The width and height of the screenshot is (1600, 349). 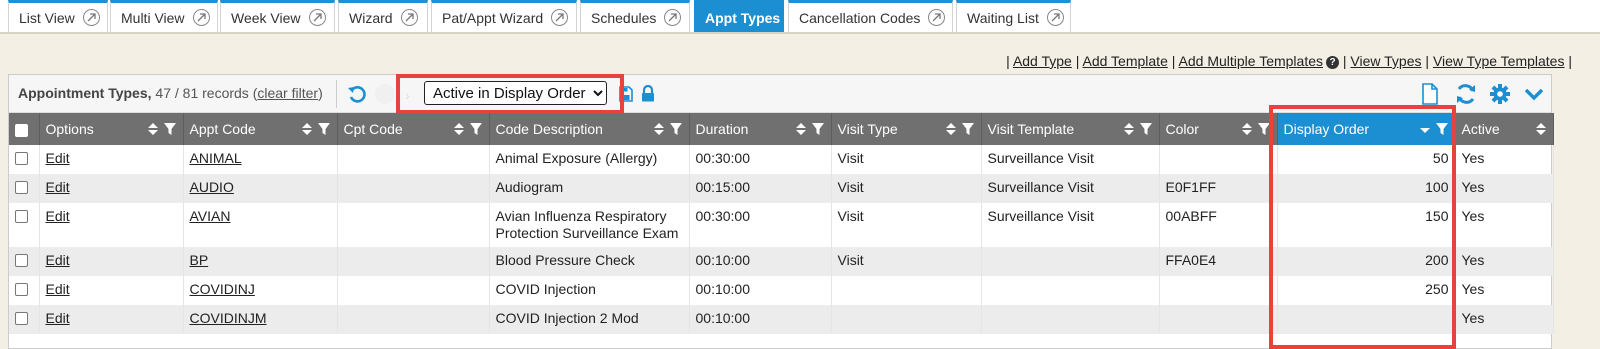 What do you see at coordinates (1504, 261) in the screenshot?
I see `cell-active: Yes` at bounding box center [1504, 261].